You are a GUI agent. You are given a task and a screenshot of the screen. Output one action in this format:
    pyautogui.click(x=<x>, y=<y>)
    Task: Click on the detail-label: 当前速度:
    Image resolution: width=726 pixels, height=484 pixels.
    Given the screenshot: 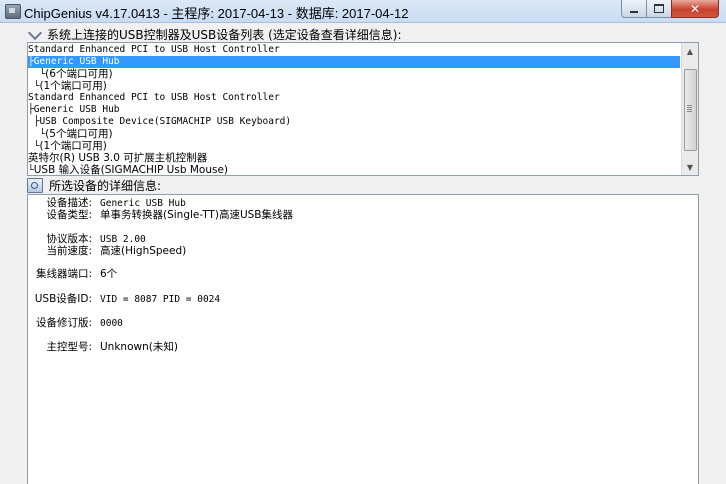 What is the action you would take?
    pyautogui.click(x=69, y=251)
    